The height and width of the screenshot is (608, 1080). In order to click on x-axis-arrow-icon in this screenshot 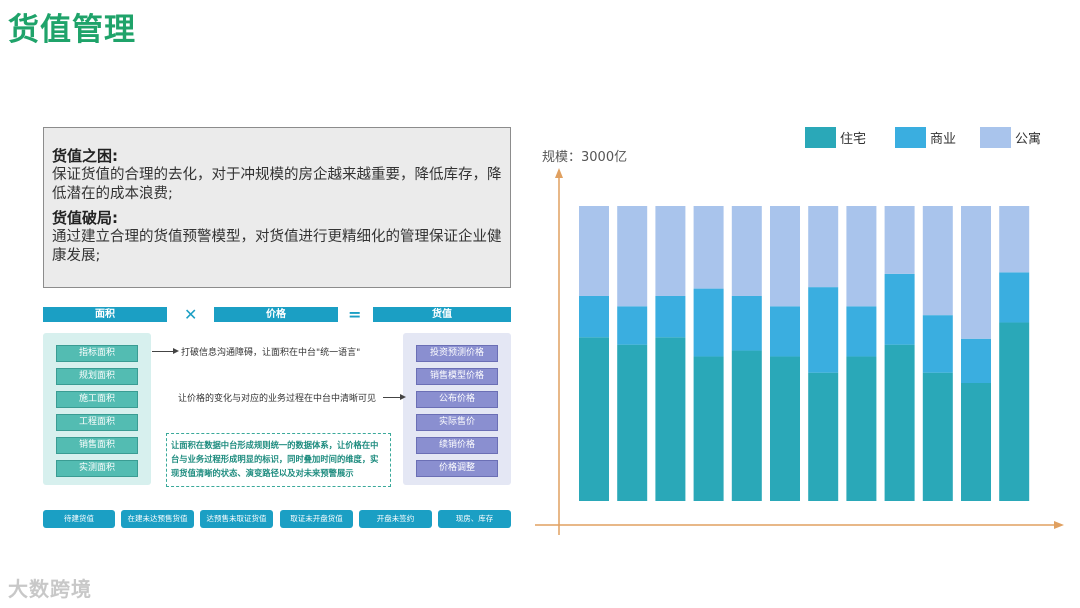, I will do `click(1059, 525)`.